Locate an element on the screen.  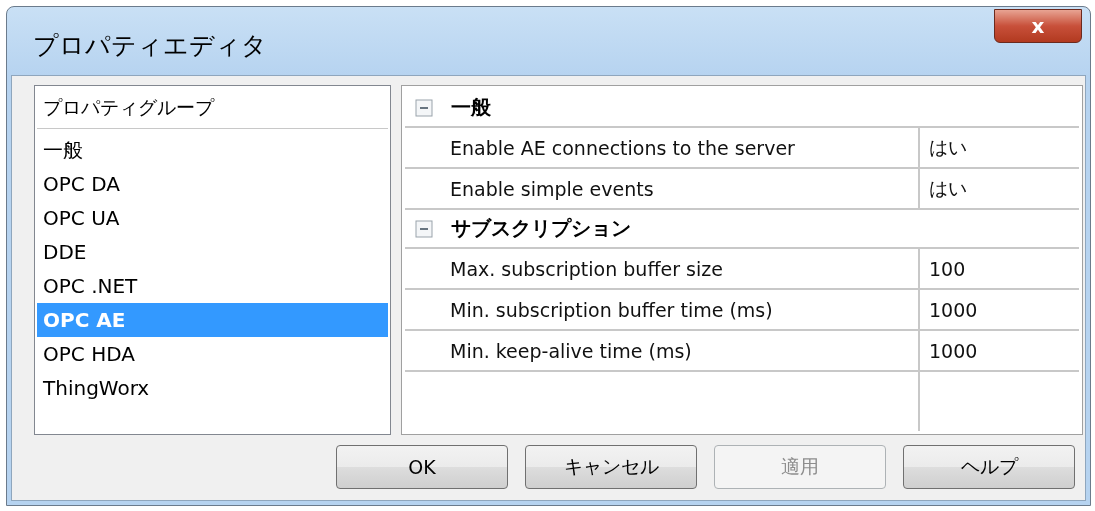
category-label: サブスクリプション is located at coordinates (541, 228).